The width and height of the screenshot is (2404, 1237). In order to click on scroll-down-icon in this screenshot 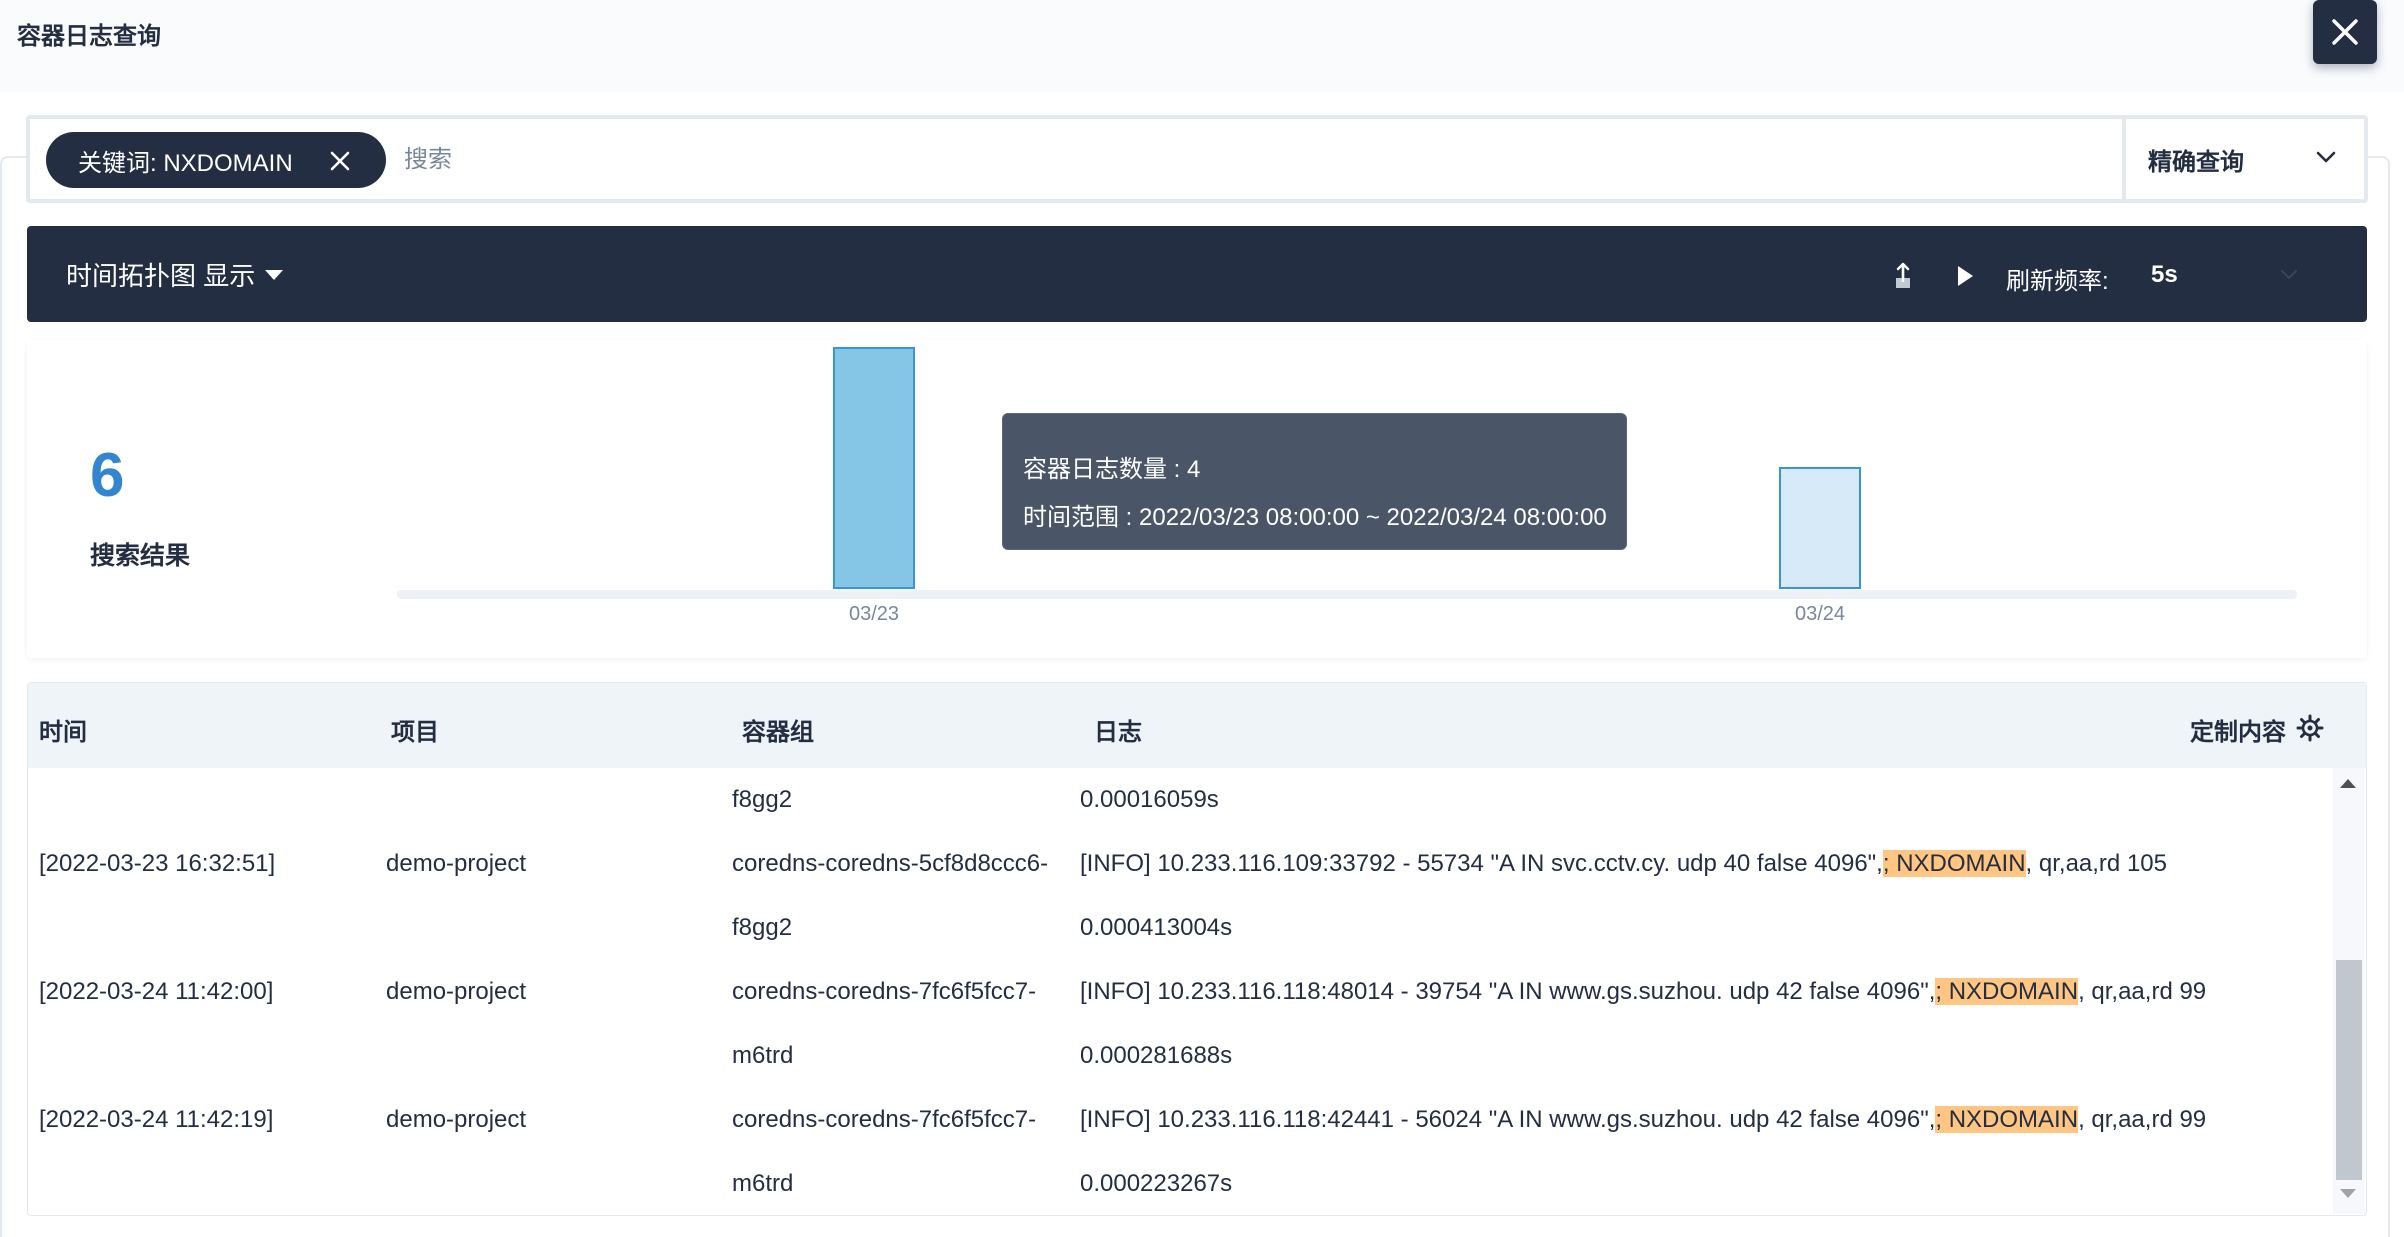, I will do `click(2348, 1193)`.